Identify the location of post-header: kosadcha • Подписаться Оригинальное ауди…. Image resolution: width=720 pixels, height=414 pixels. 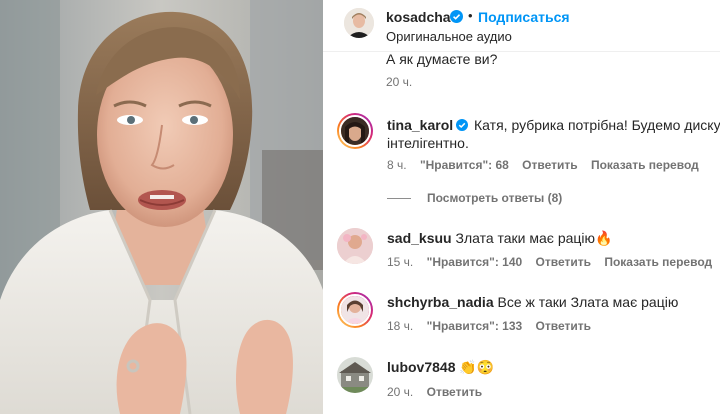
(521, 26).